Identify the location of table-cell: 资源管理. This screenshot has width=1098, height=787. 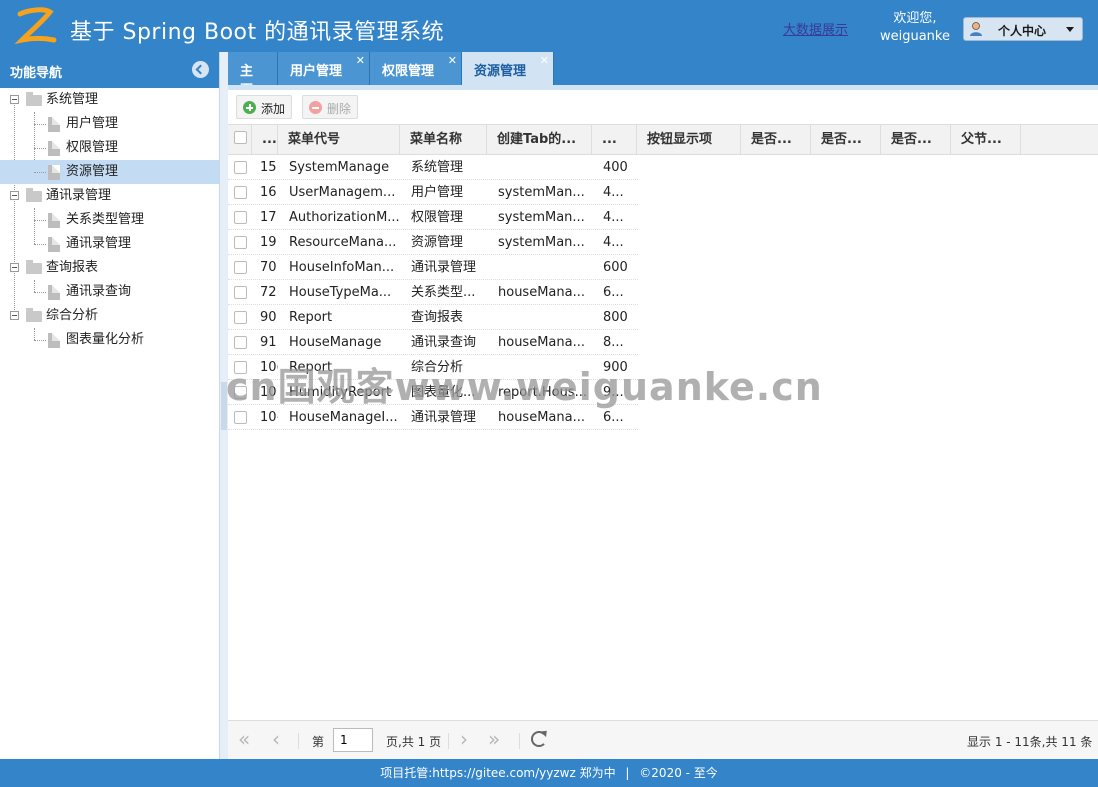
(437, 242).